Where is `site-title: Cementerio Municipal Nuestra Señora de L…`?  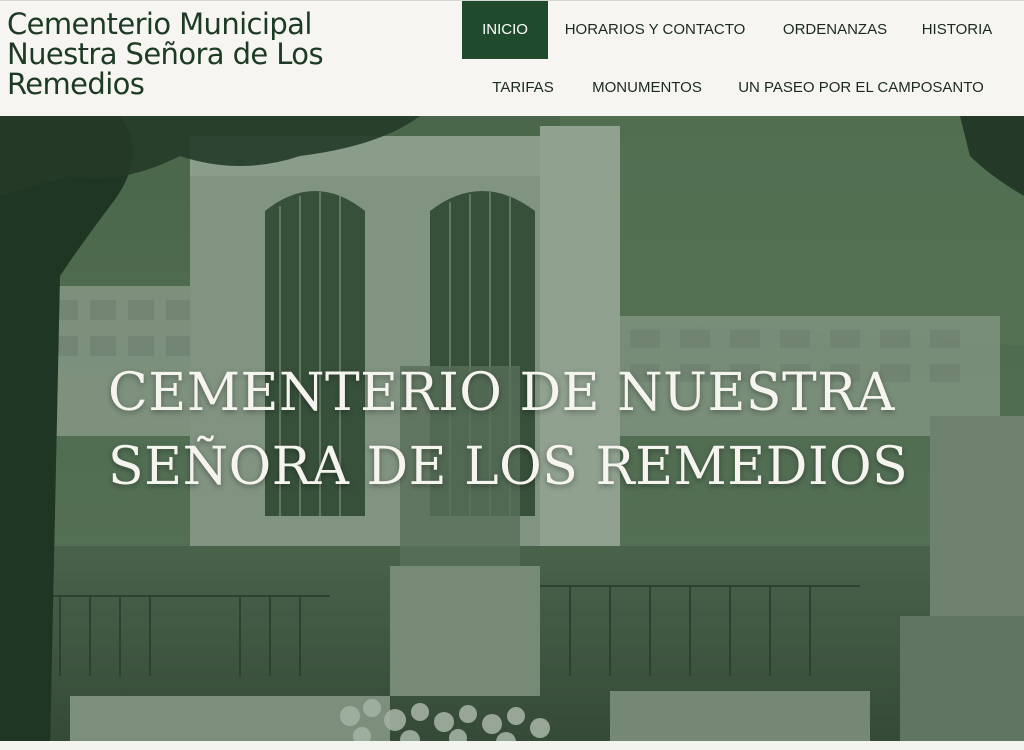 site-title: Cementerio Municipal Nuestra Señora de L… is located at coordinates (172, 54).